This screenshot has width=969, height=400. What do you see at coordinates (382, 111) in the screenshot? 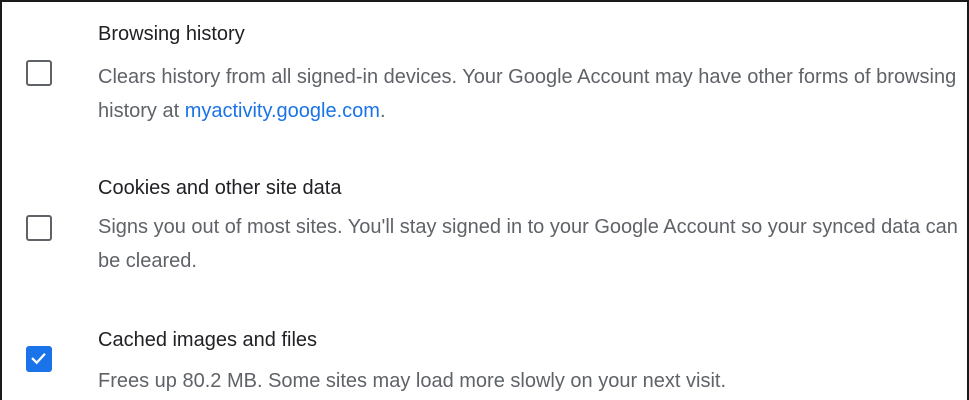
I see `browsing-history-description-suffix: .` at bounding box center [382, 111].